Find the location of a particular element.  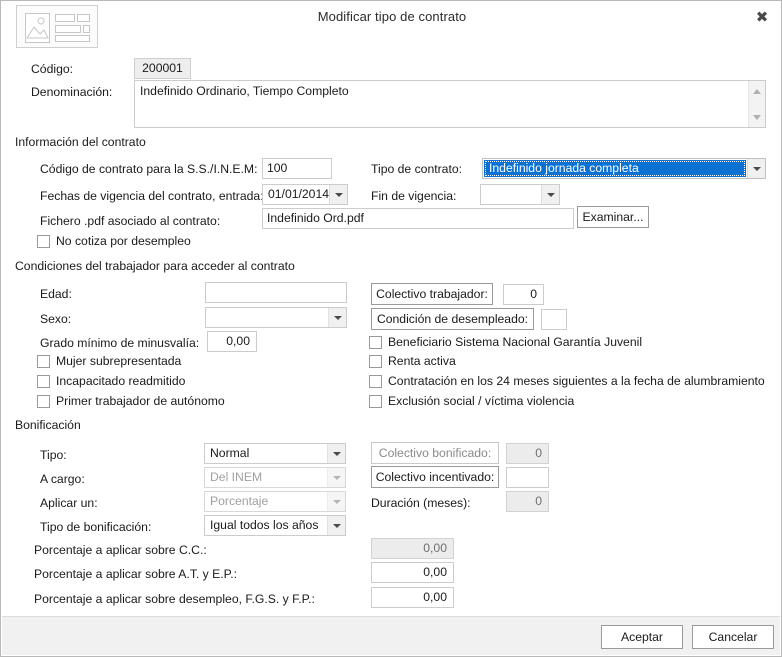

denominacion-scrollbar is located at coordinates (756, 104).